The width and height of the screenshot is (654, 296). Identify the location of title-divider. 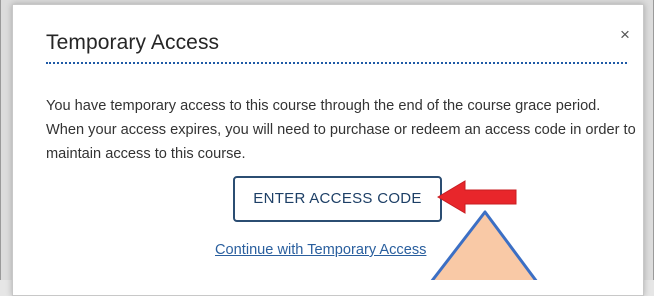
(336, 63).